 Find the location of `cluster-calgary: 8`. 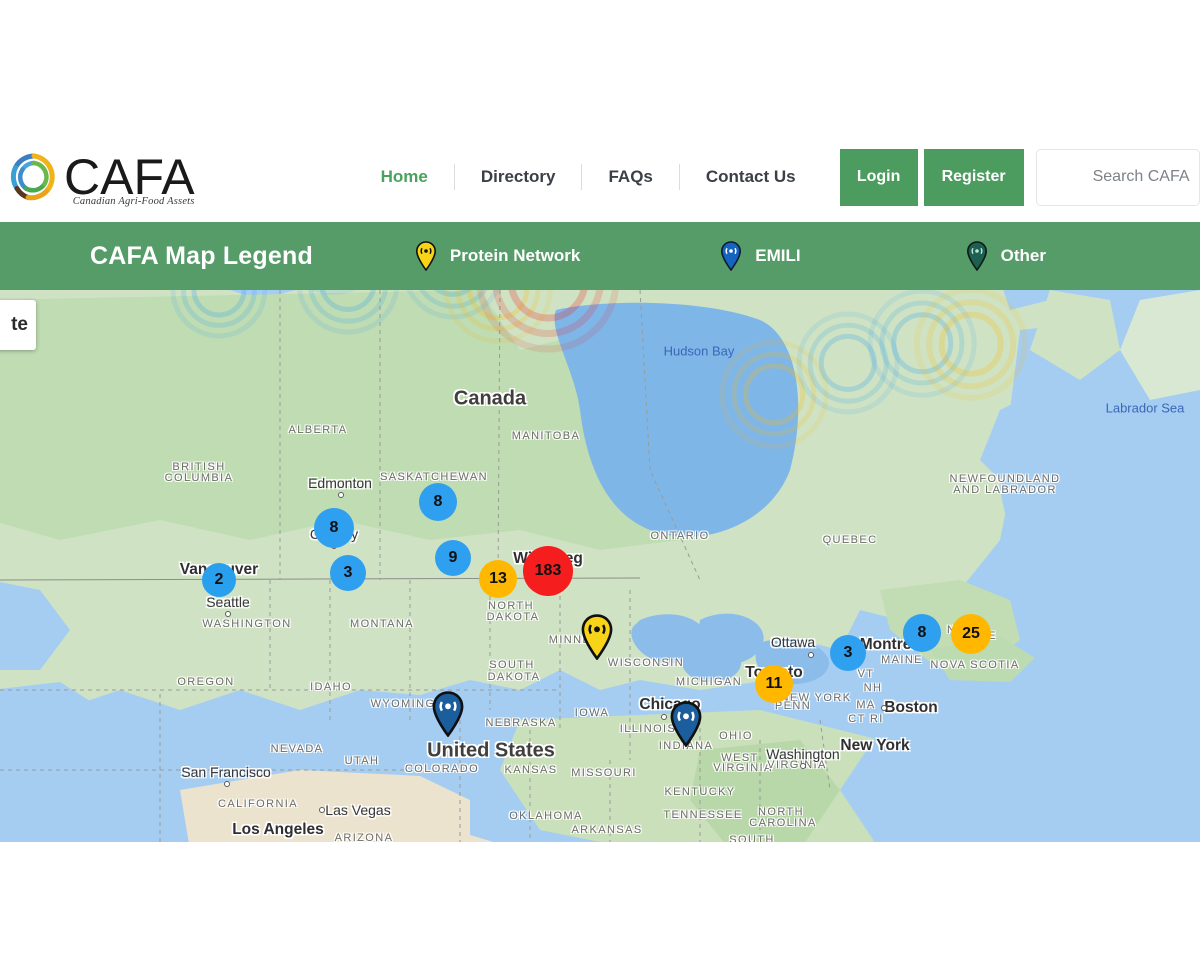

cluster-calgary: 8 is located at coordinates (334, 528).